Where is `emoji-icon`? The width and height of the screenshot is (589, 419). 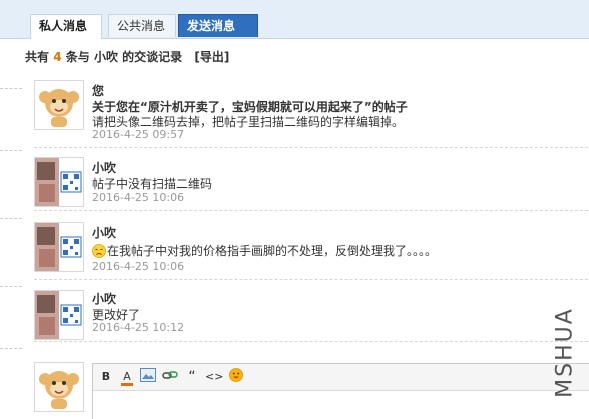
emoji-icon is located at coordinates (236, 377).